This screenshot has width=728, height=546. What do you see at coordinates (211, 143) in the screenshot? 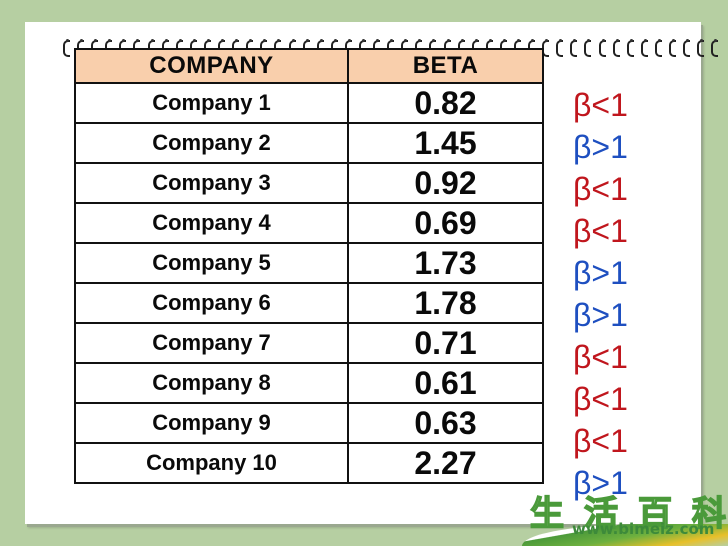
I see `company-name-cell: Company 2` at bounding box center [211, 143].